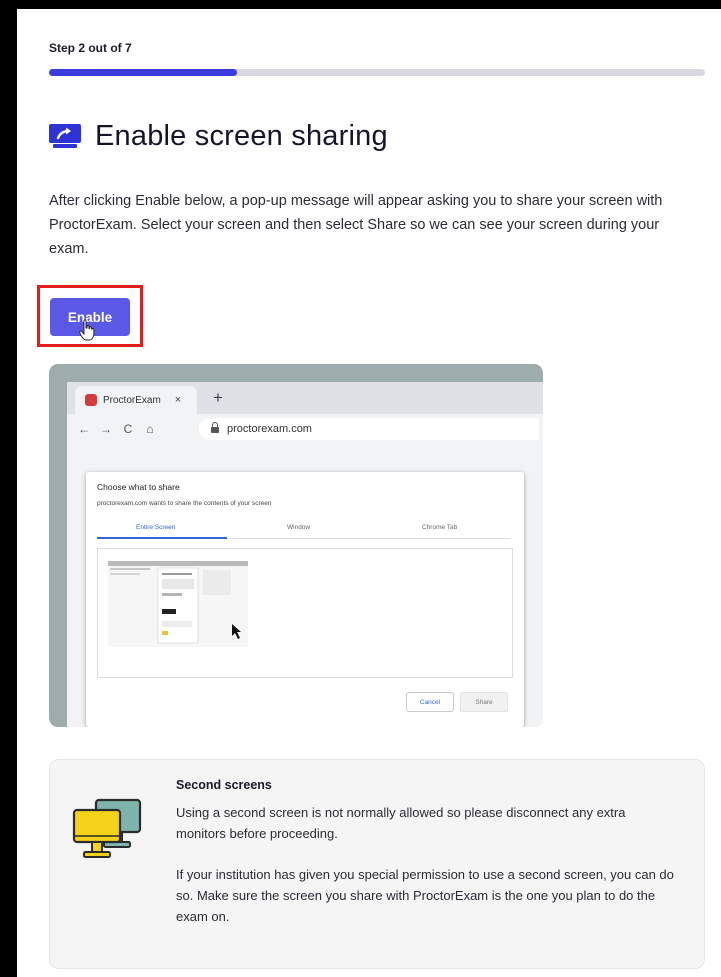 Image resolution: width=721 pixels, height=977 pixels. Describe the element at coordinates (84, 429) in the screenshot. I see `back-arrow-icon: ←` at that location.